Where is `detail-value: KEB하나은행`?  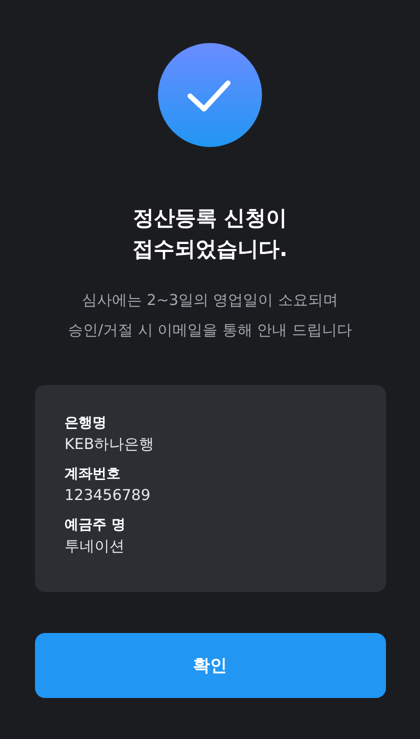 detail-value: KEB하나은행 is located at coordinates (109, 444).